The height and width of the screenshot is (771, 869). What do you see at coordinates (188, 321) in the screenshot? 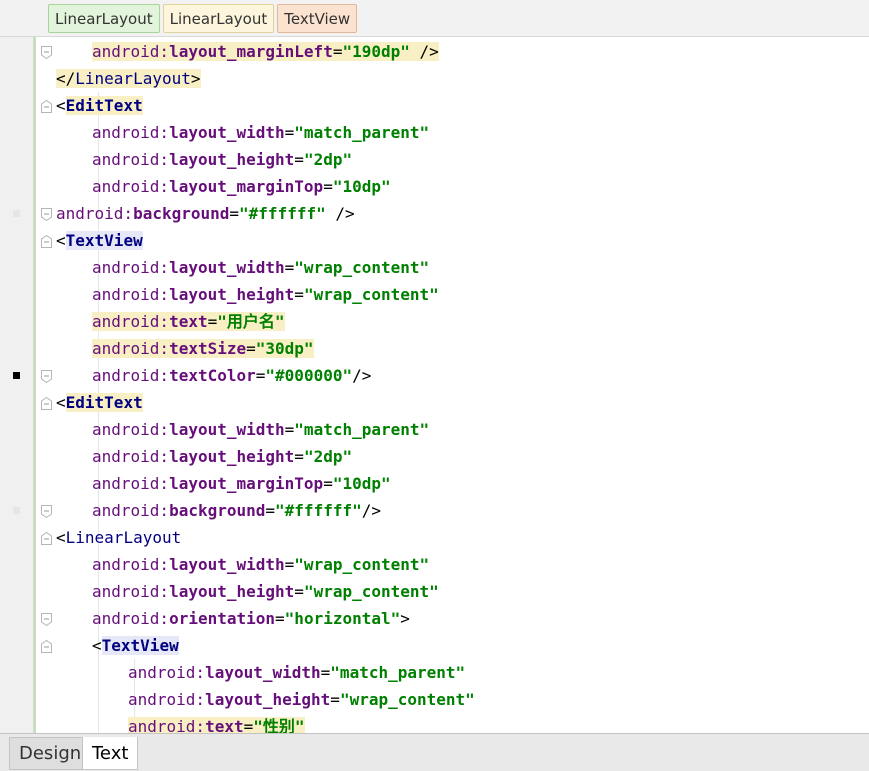
I see `code-text: android:text="用户名"` at bounding box center [188, 321].